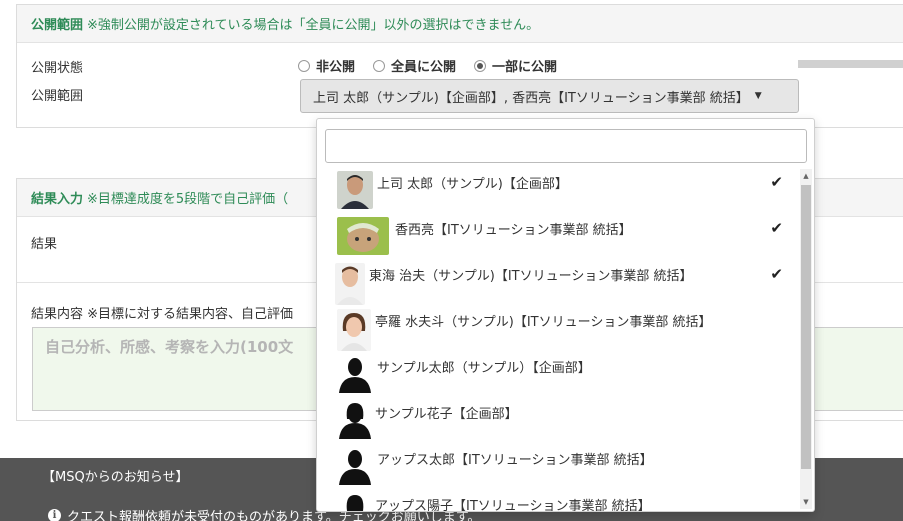  I want to click on radio-public-all-label: 全員に公開, so click(424, 67).